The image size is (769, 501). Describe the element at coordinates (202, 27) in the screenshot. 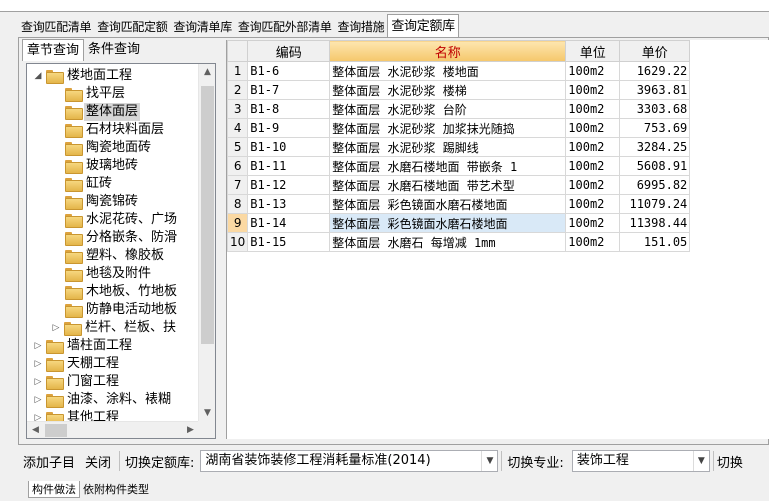

I see `tab-query-2: 查询清单库` at that location.